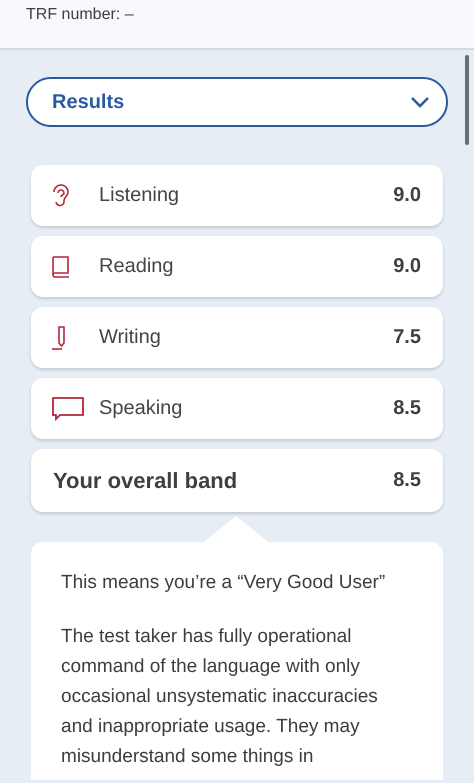  What do you see at coordinates (407, 408) in the screenshot?
I see `skill-score: 8.5` at bounding box center [407, 408].